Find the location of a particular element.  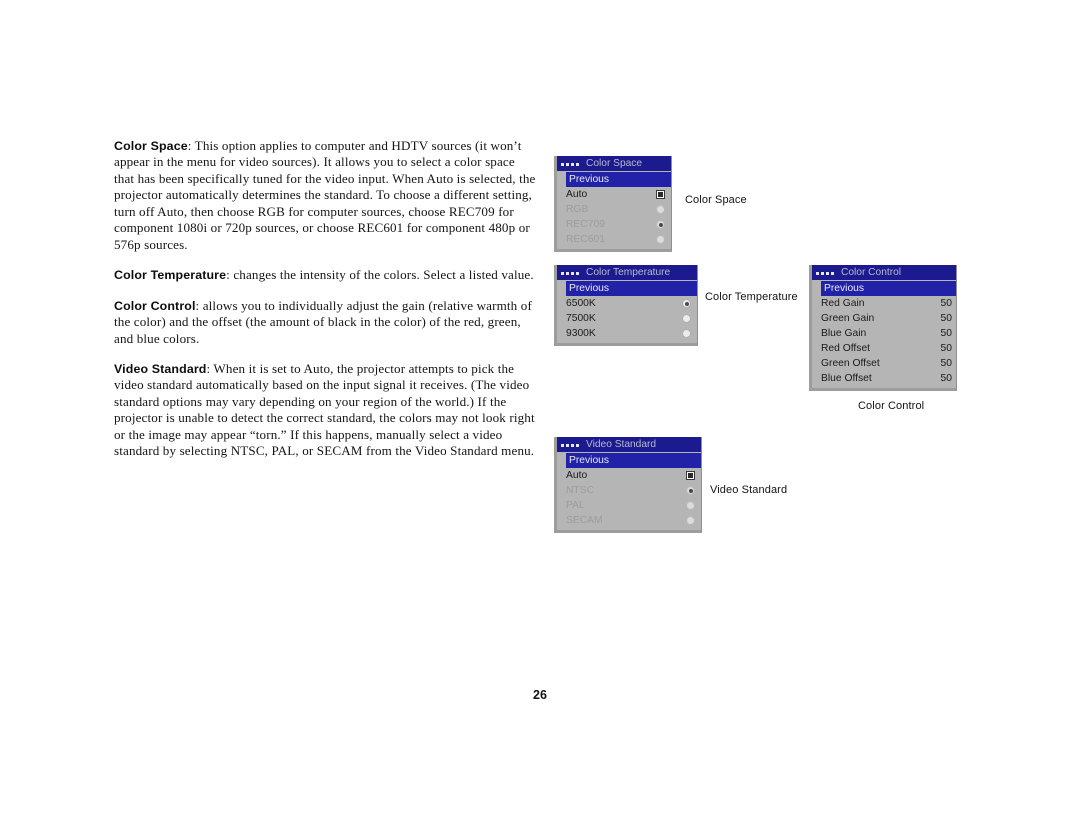

osd-menu-item-label: Blue Offset is located at coordinates (846, 378).